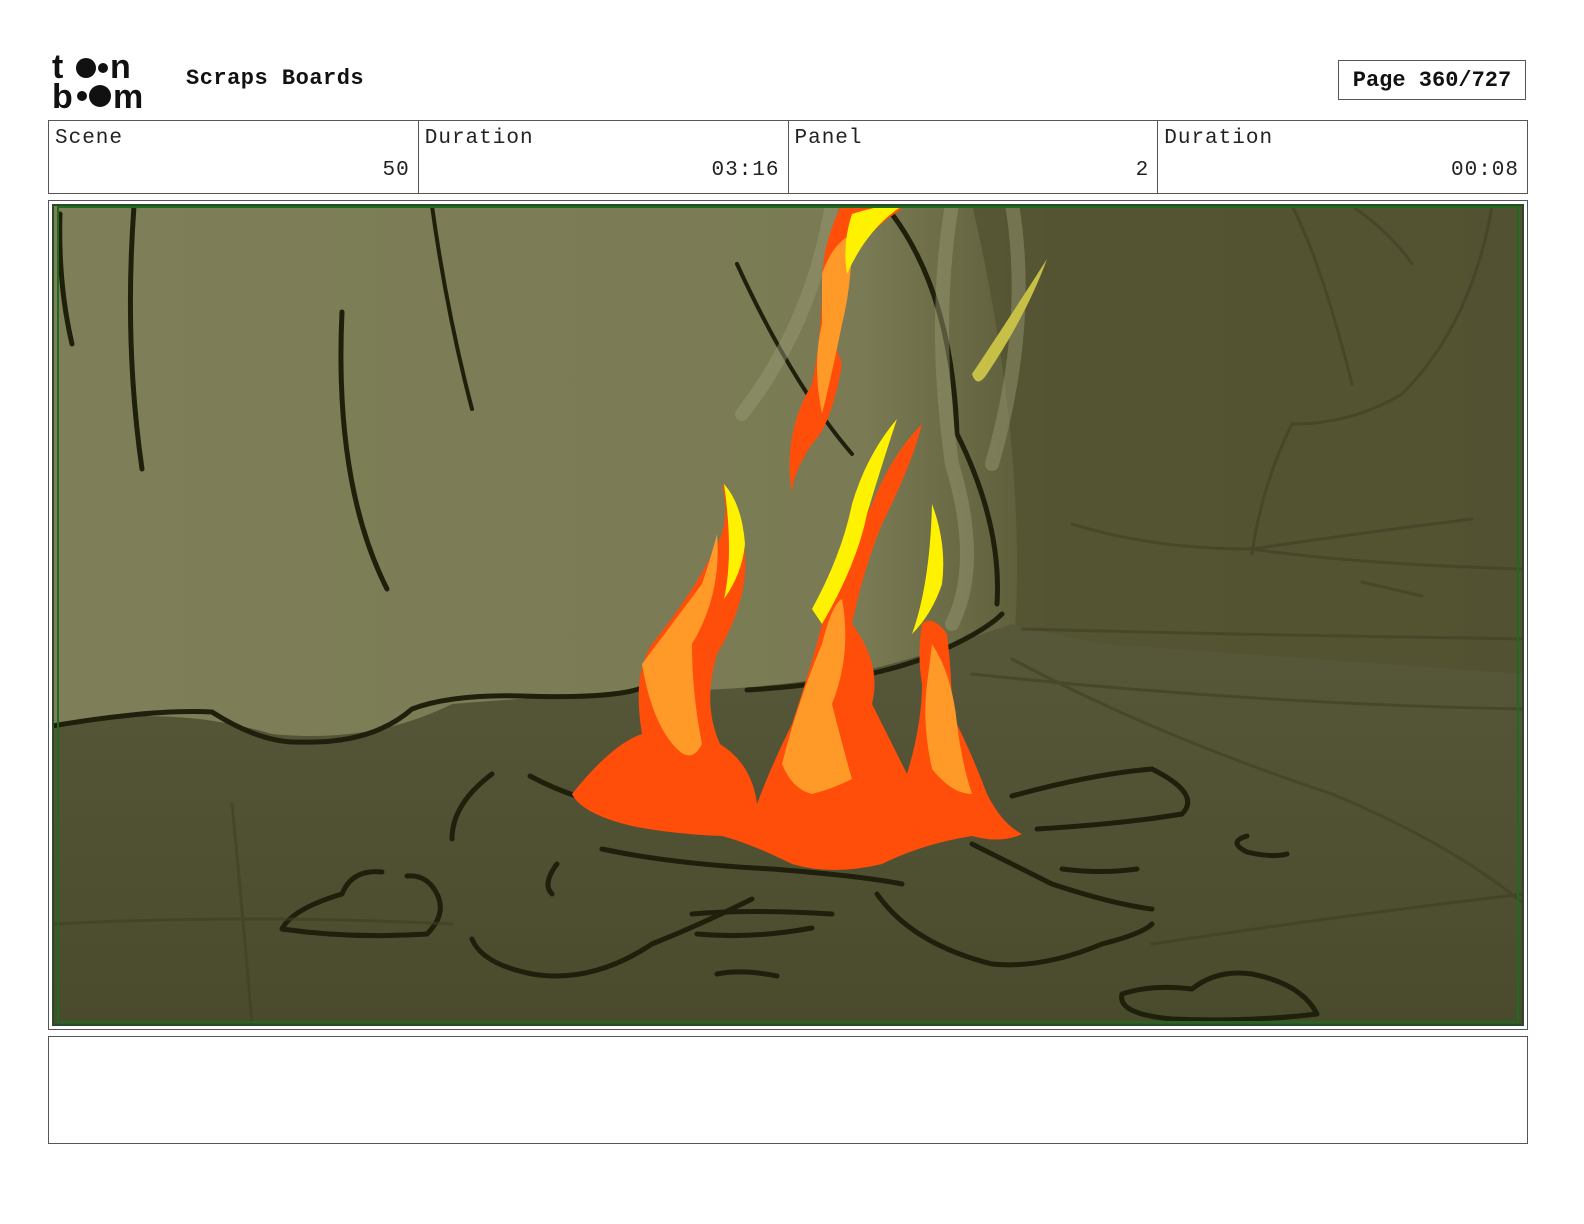 This screenshot has width=1584, height=1224. What do you see at coordinates (1342, 157) in the screenshot?
I see `panel-duration-cell: Duration 00:08` at bounding box center [1342, 157].